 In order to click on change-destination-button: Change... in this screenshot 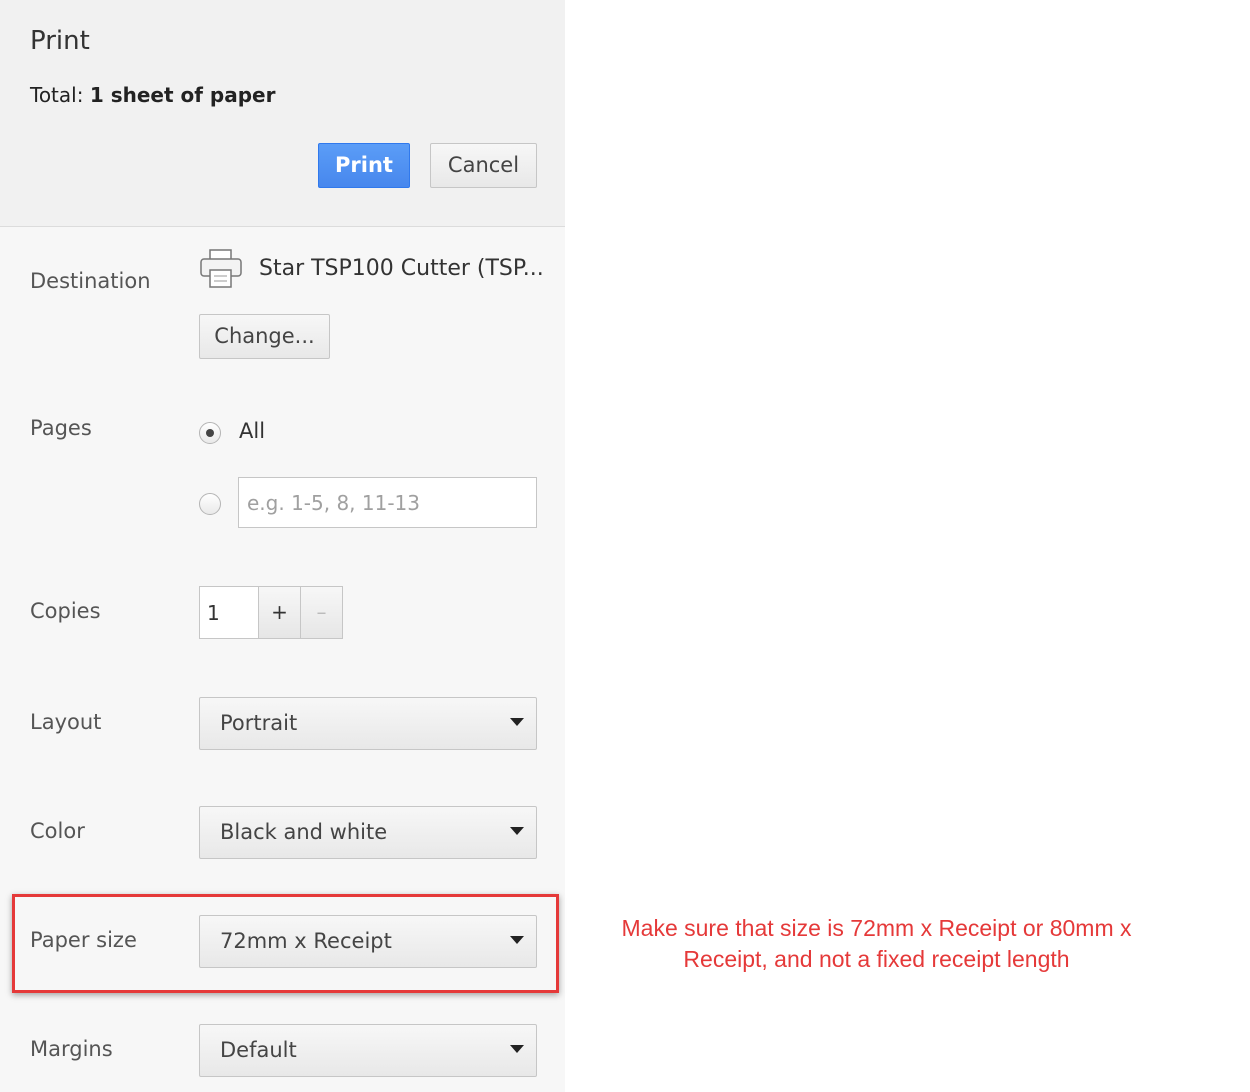, I will do `click(264, 336)`.